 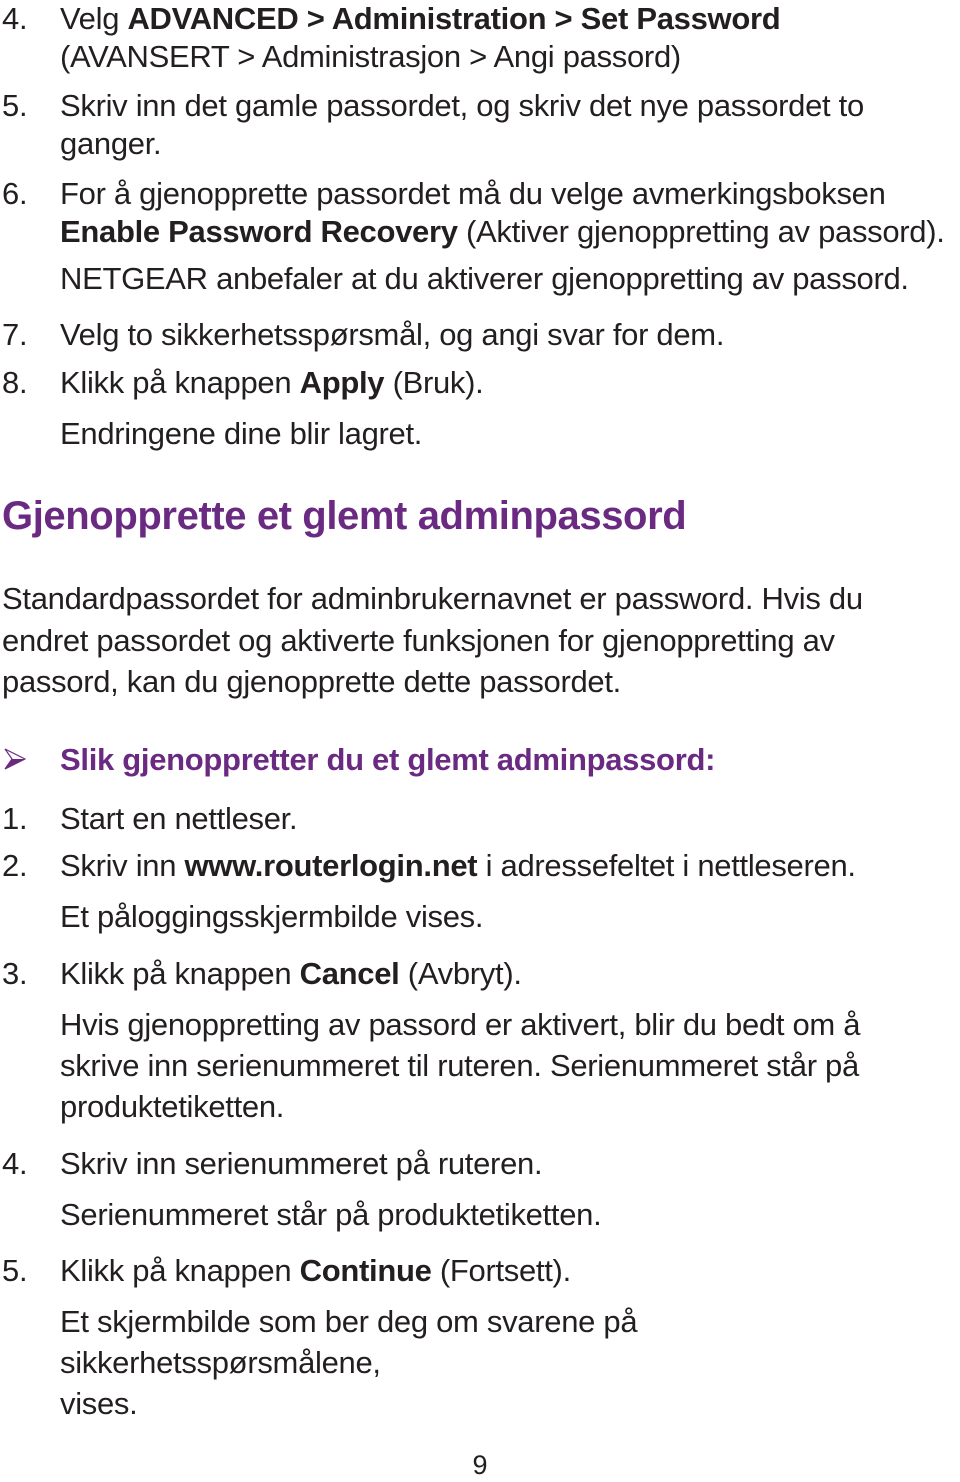 What do you see at coordinates (241, 433) in the screenshot?
I see `step-8-note: Endringene dine blir lagret.` at bounding box center [241, 433].